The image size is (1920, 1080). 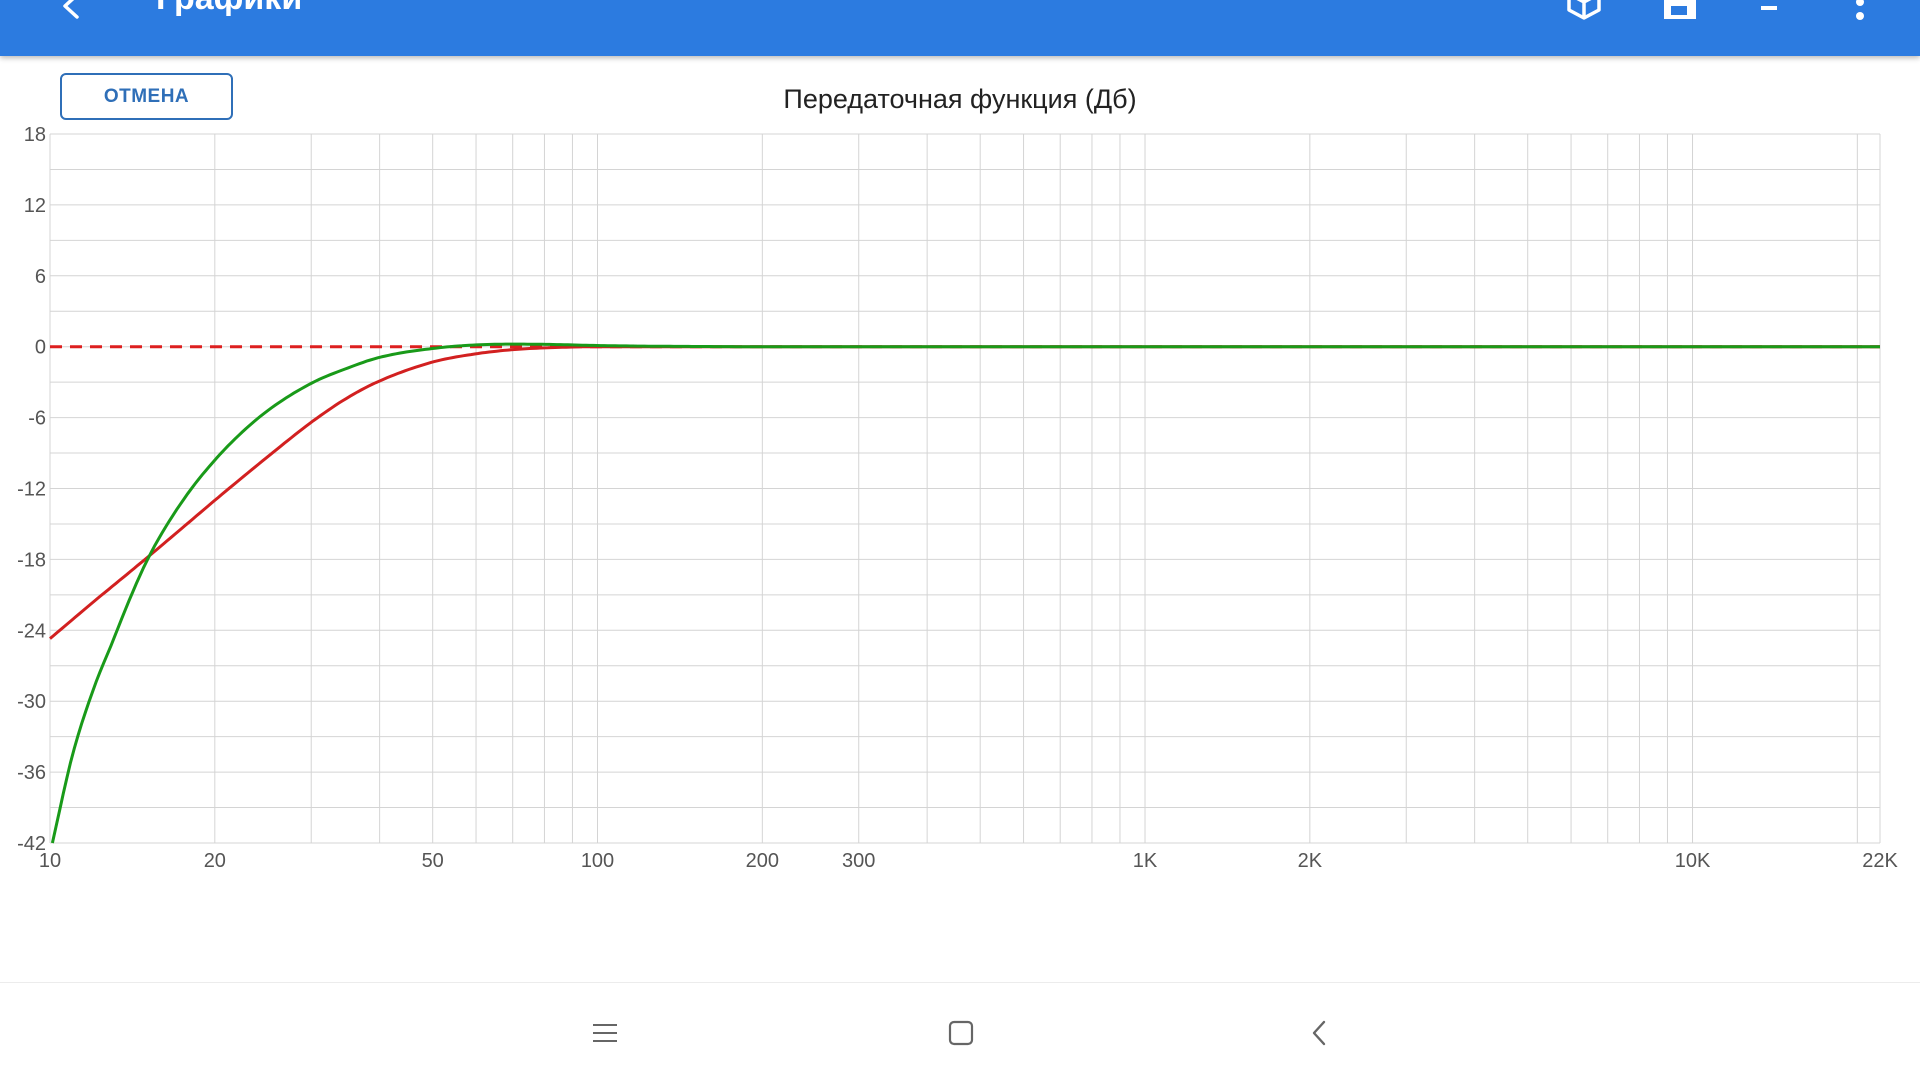 I want to click on save-icon, so click(x=1680, y=9).